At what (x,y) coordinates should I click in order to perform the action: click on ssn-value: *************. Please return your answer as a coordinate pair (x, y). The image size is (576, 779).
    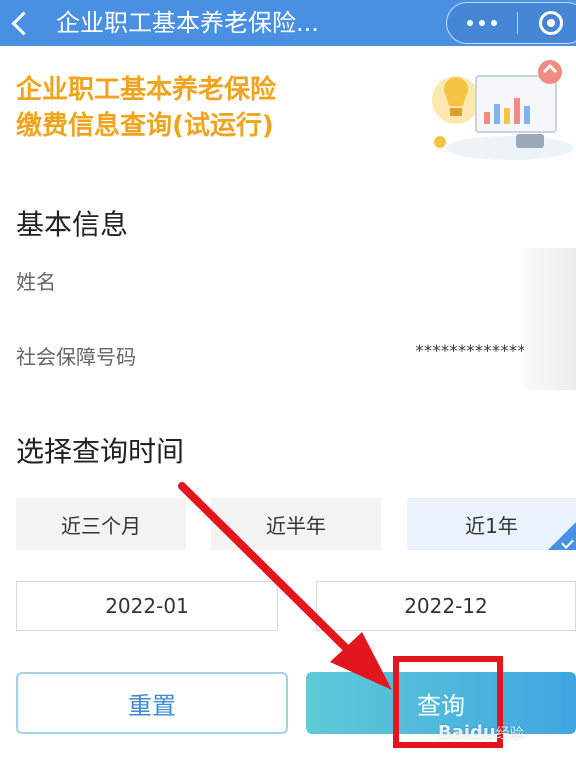
    Looking at the image, I should click on (470, 350).